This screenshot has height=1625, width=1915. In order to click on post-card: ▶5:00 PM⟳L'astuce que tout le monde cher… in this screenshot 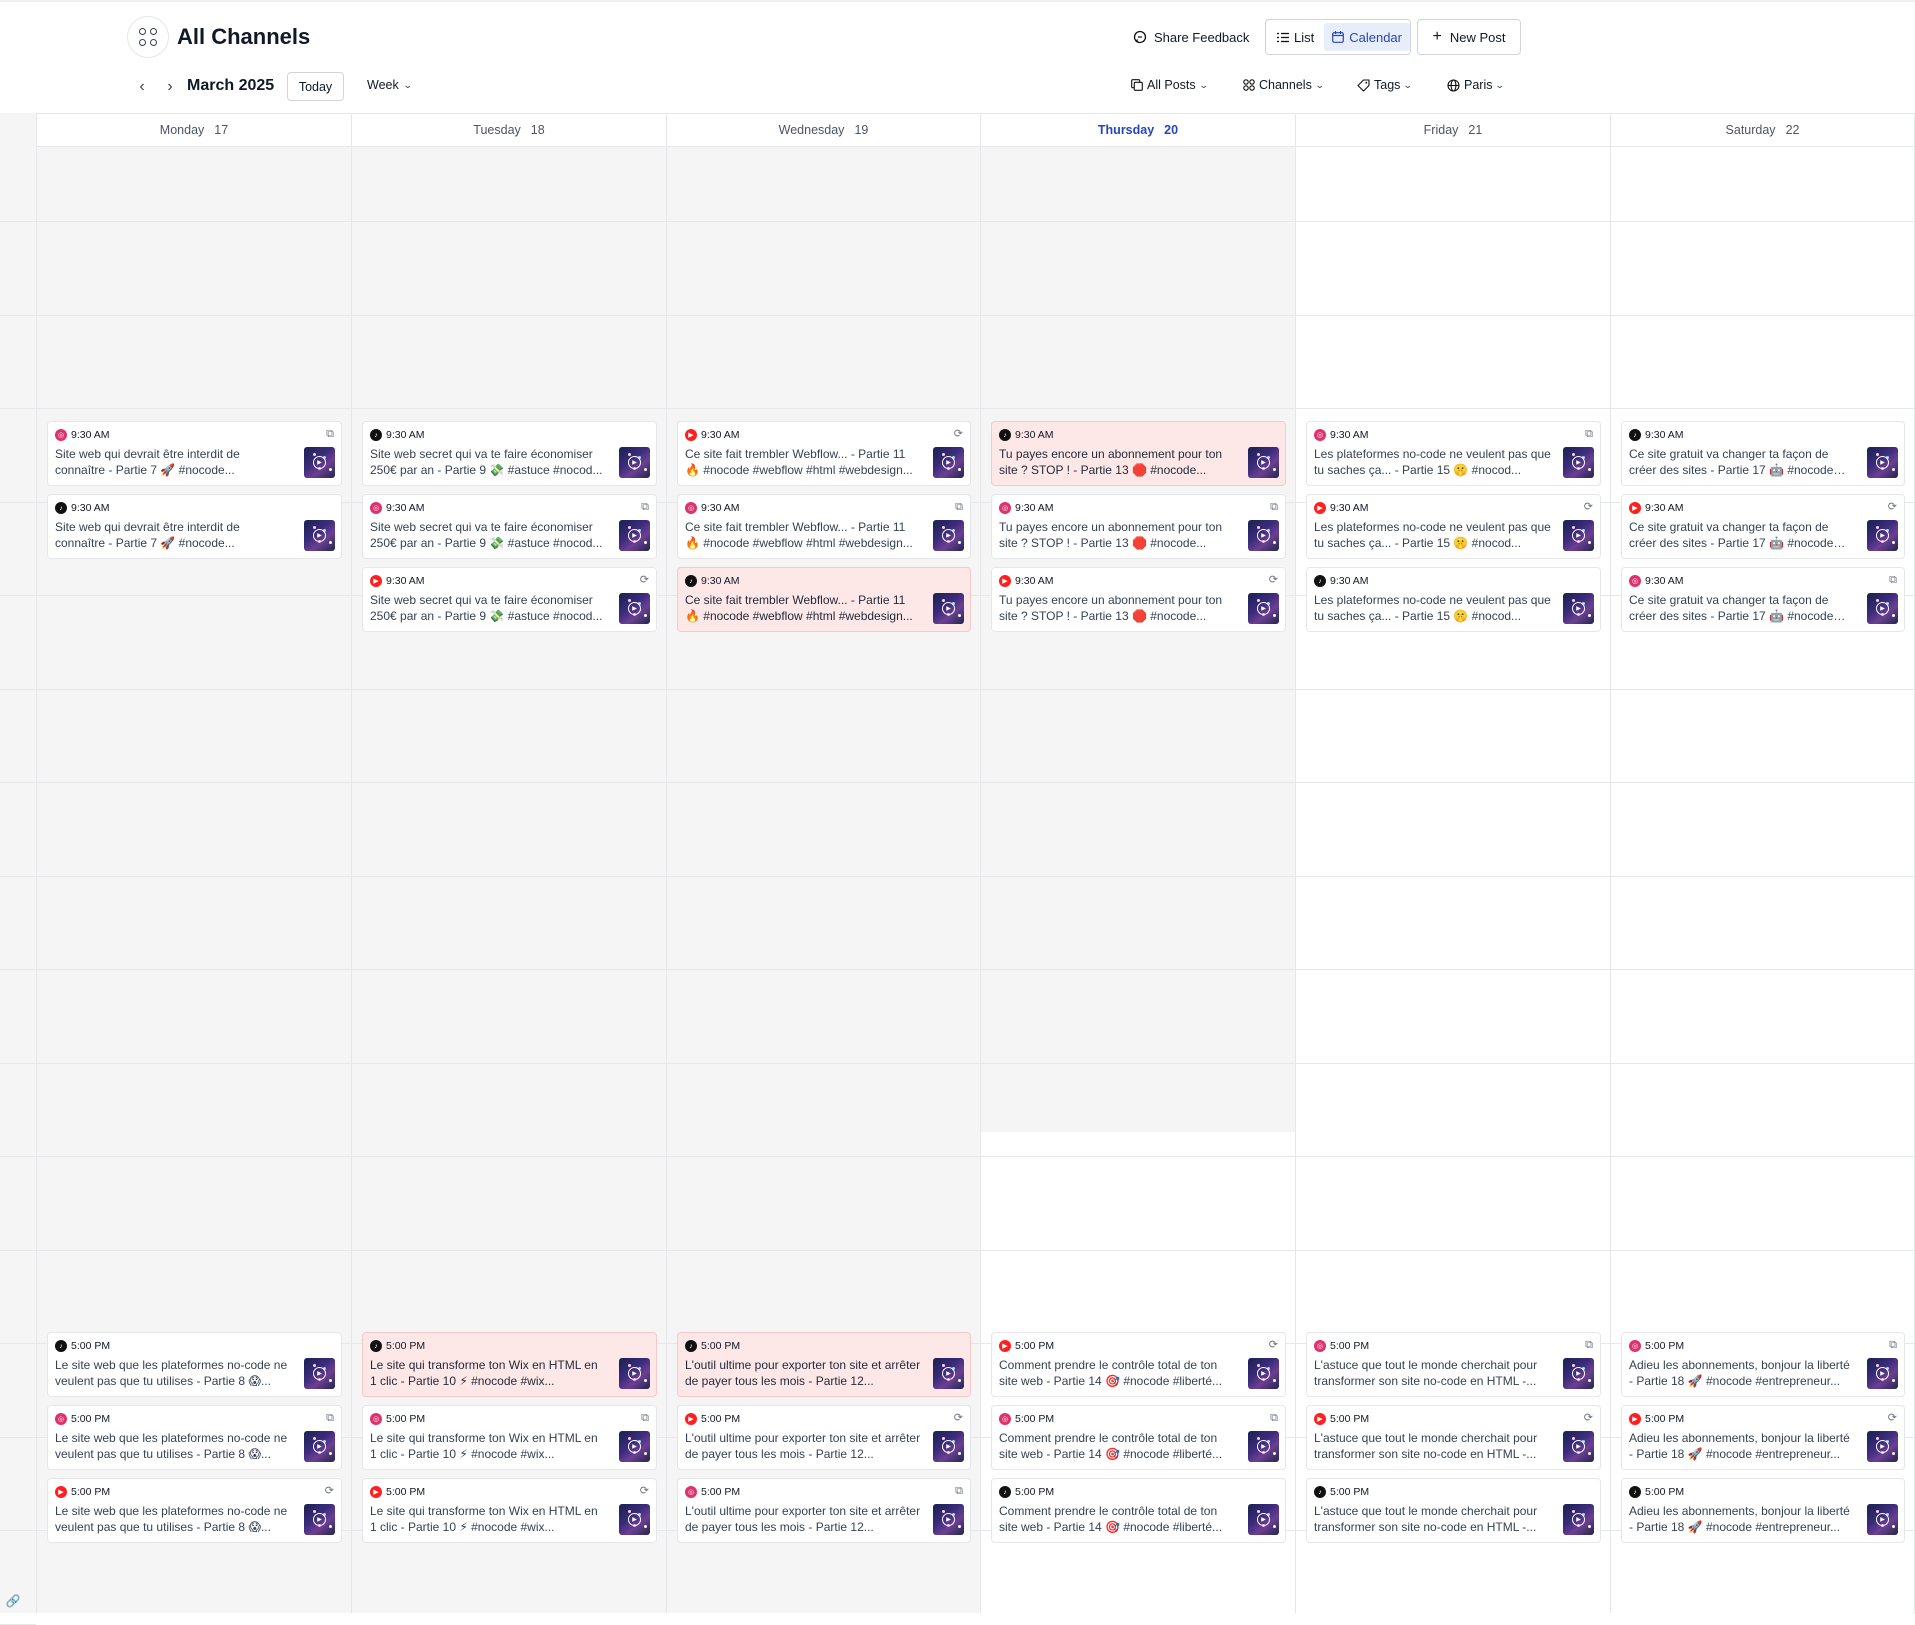, I will do `click(1453, 1437)`.